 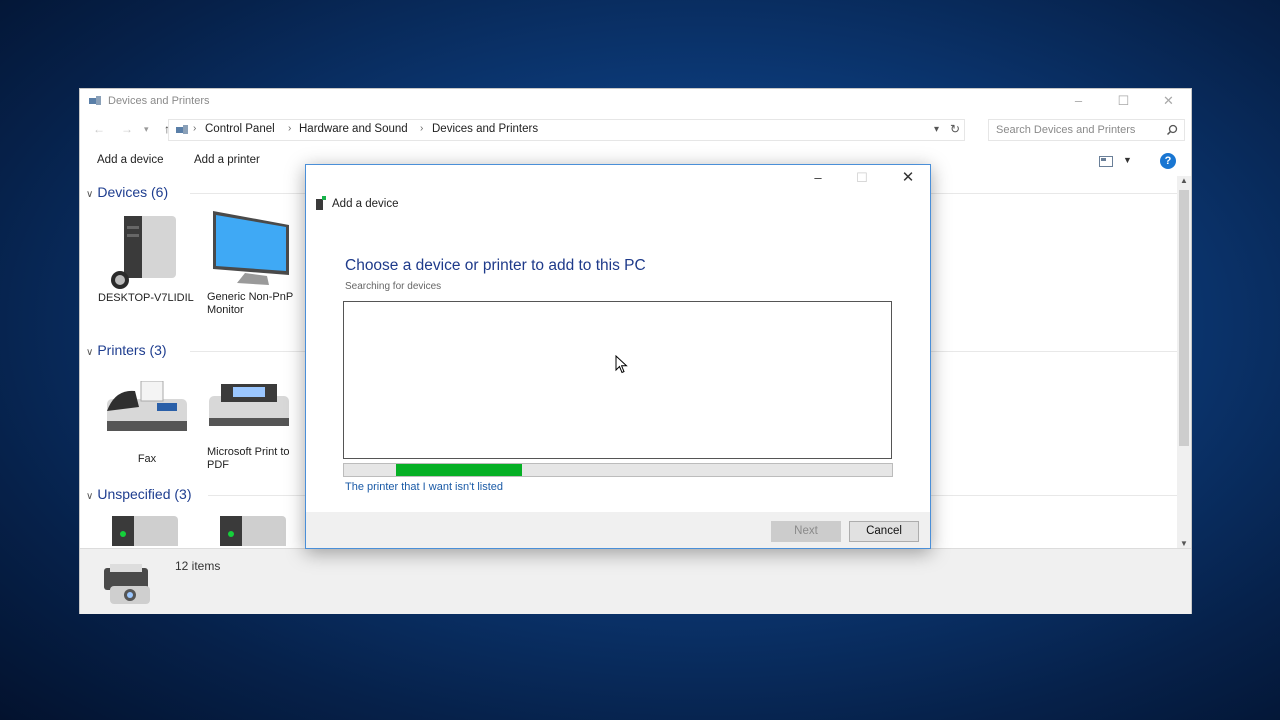 I want to click on computer-tower-icon, so click(x=143, y=252).